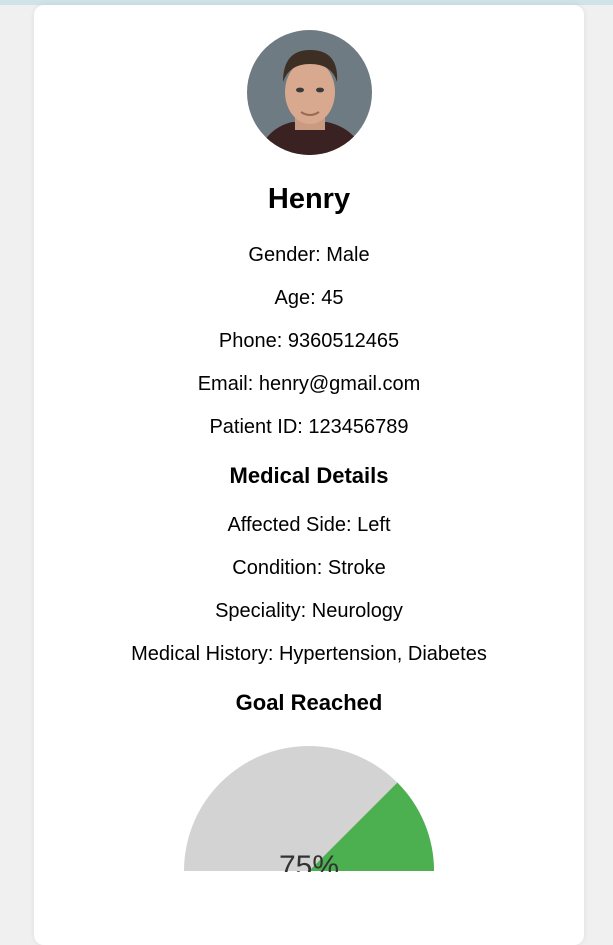  What do you see at coordinates (309, 568) in the screenshot?
I see `condition-text: Condition: Stroke` at bounding box center [309, 568].